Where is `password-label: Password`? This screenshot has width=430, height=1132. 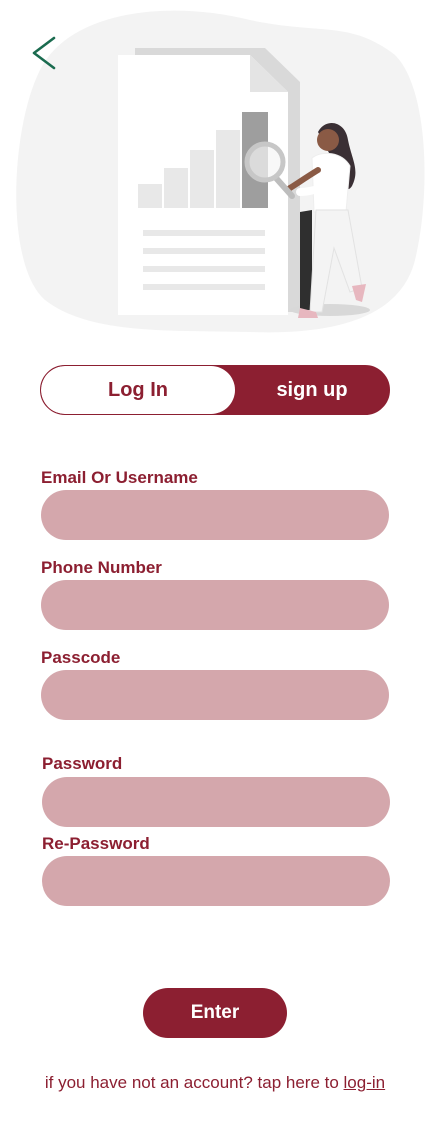
password-label: Password is located at coordinates (82, 763).